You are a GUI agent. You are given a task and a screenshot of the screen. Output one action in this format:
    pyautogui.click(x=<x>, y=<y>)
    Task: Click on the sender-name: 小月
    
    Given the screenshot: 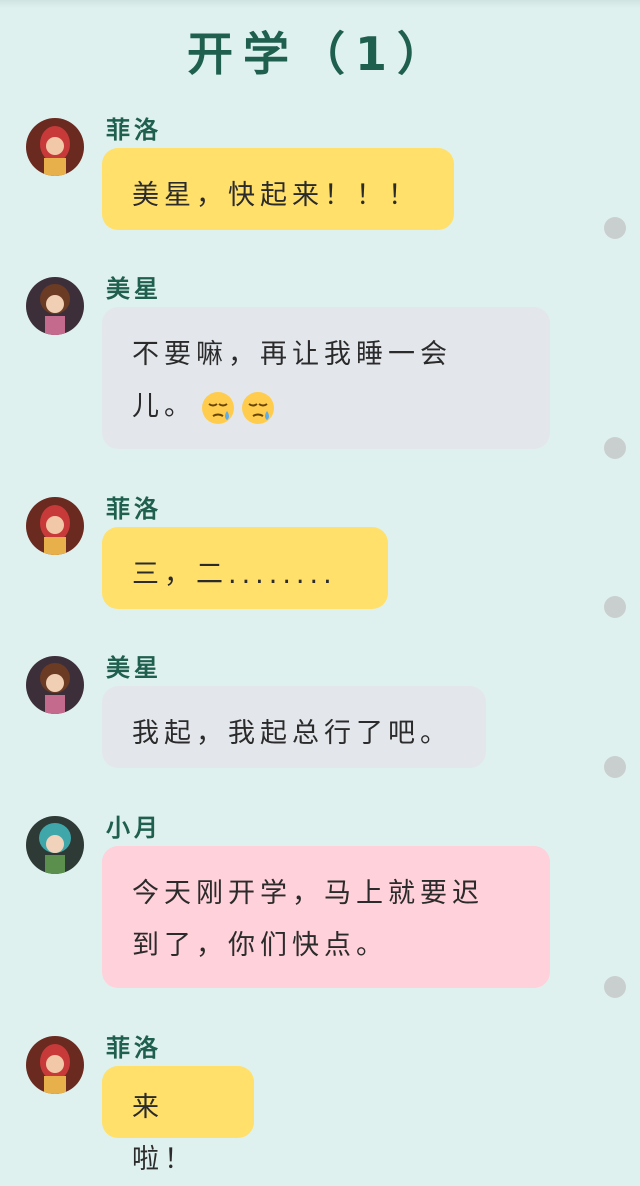 What is the action you would take?
    pyautogui.click(x=134, y=828)
    